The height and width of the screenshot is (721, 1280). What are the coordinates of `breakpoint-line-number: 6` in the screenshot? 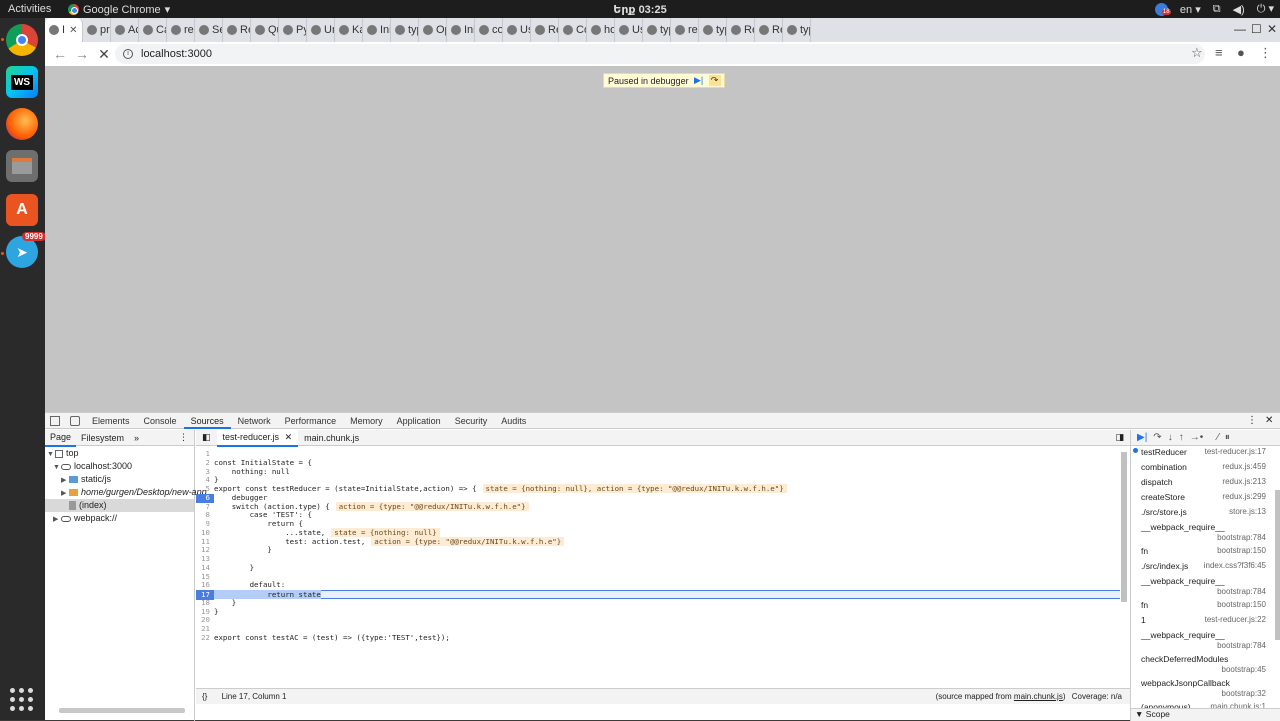 It's located at (205, 498).